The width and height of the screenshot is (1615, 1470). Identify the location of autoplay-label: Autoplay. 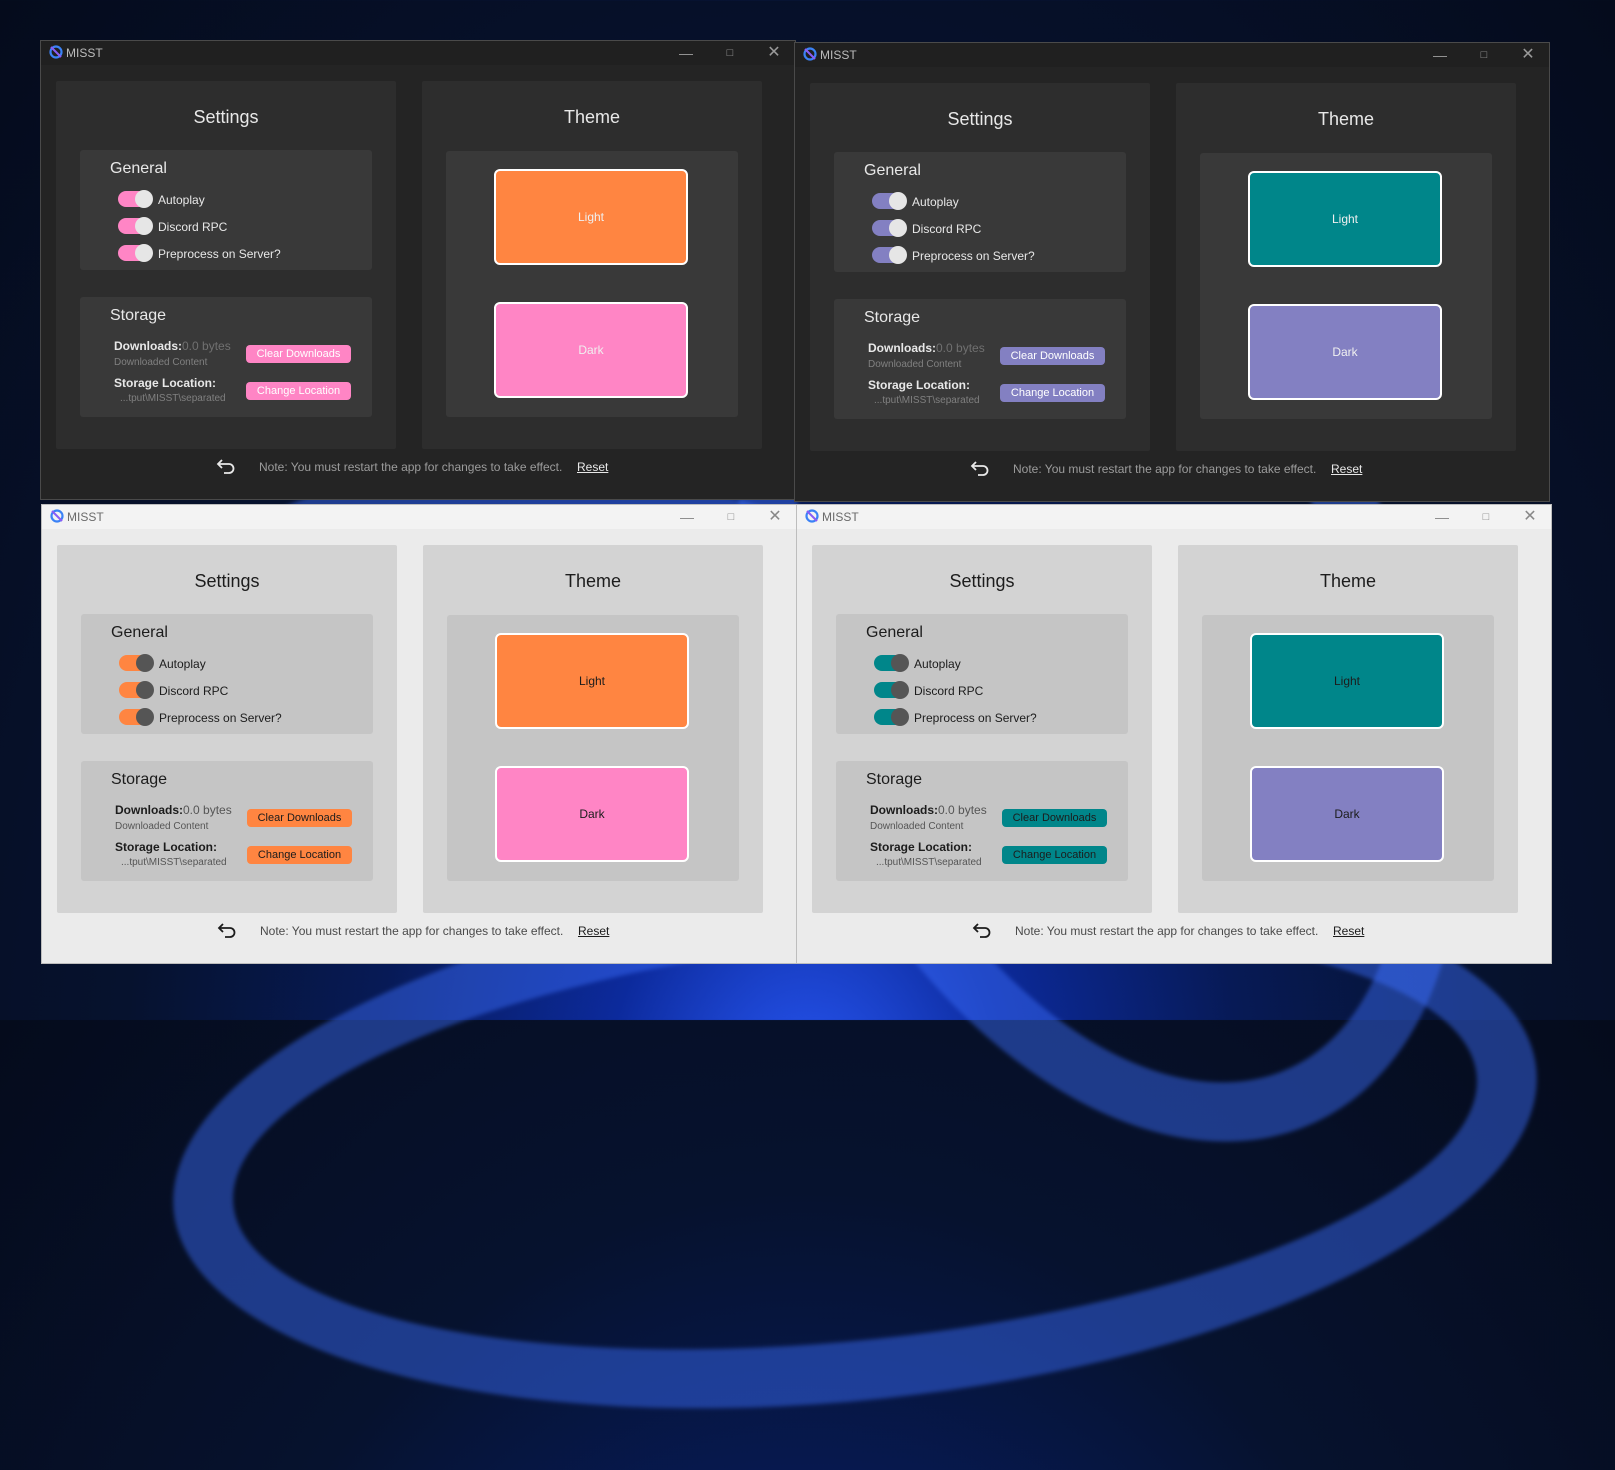
(182, 664).